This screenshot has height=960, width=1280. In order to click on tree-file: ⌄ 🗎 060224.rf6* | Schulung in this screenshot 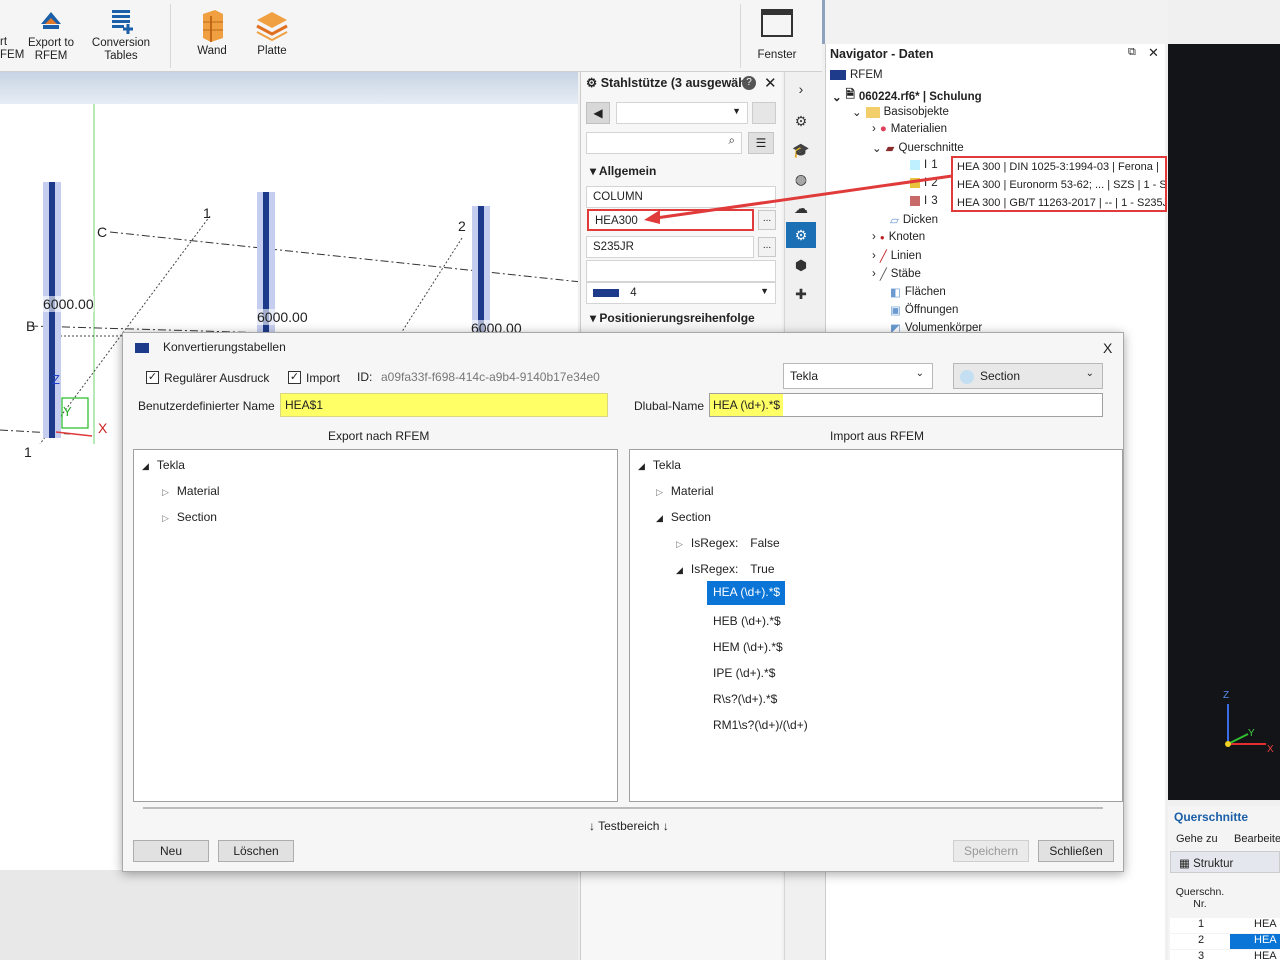, I will do `click(907, 96)`.